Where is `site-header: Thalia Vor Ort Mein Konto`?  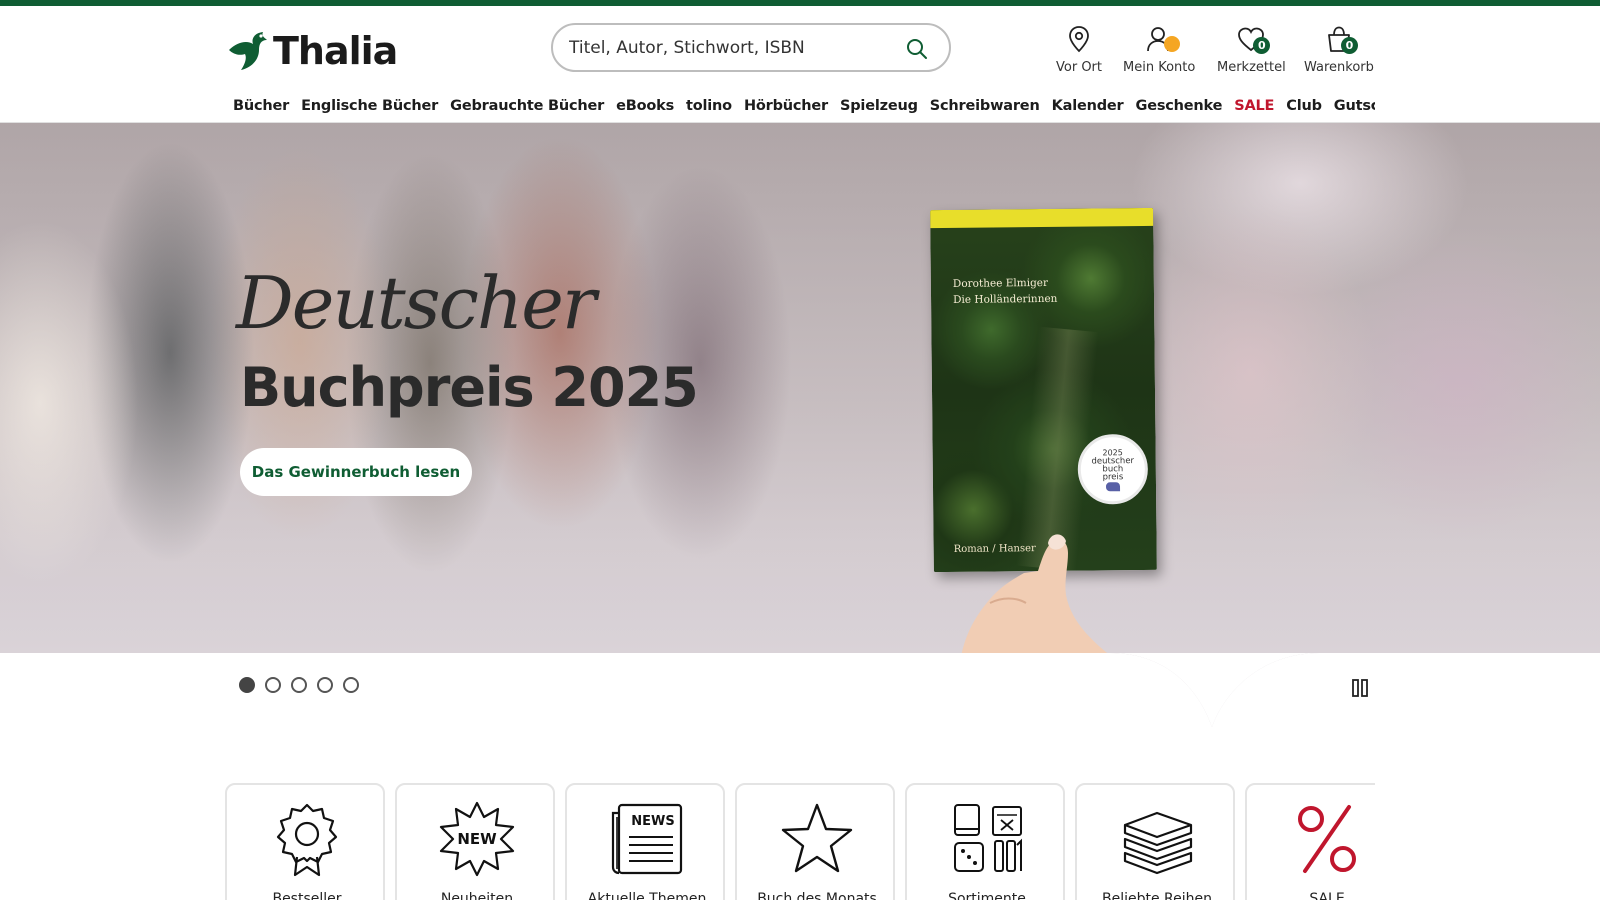
site-header: Thalia Vor Ort Mein Konto is located at coordinates (800, 64).